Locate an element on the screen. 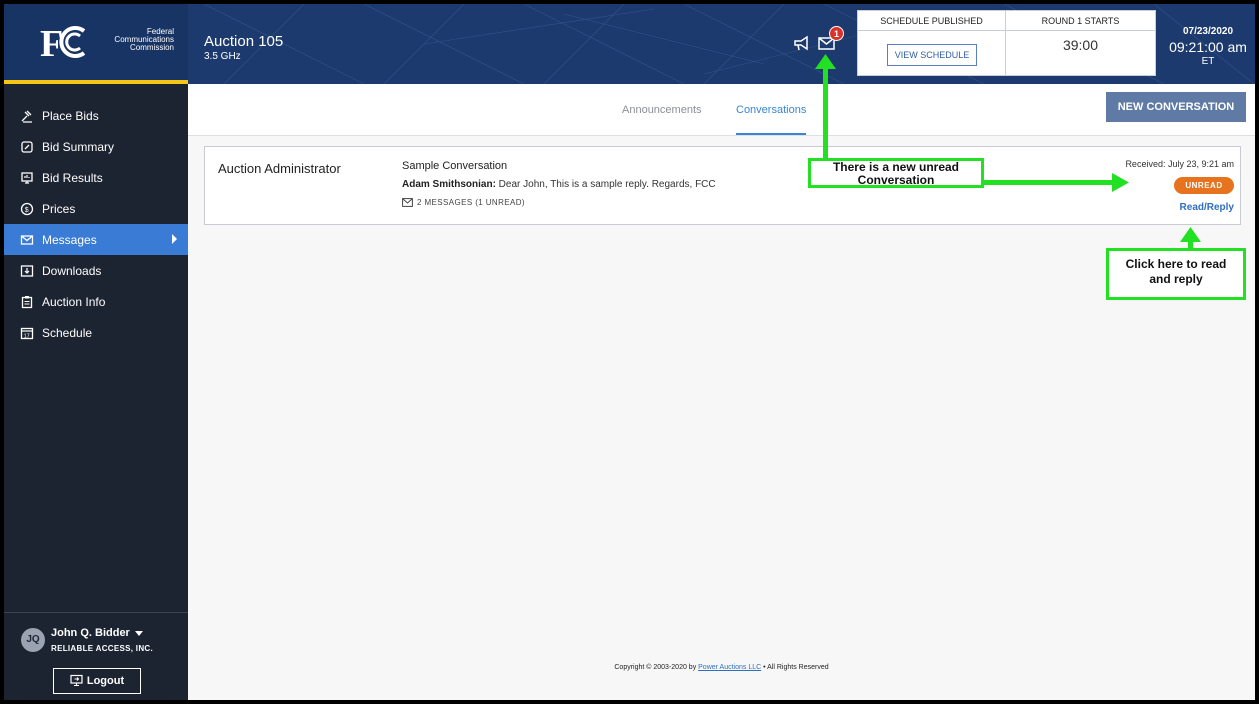 This screenshot has width=1259, height=704. sidebar-item-auction-info: Auction Info is located at coordinates (96, 301).